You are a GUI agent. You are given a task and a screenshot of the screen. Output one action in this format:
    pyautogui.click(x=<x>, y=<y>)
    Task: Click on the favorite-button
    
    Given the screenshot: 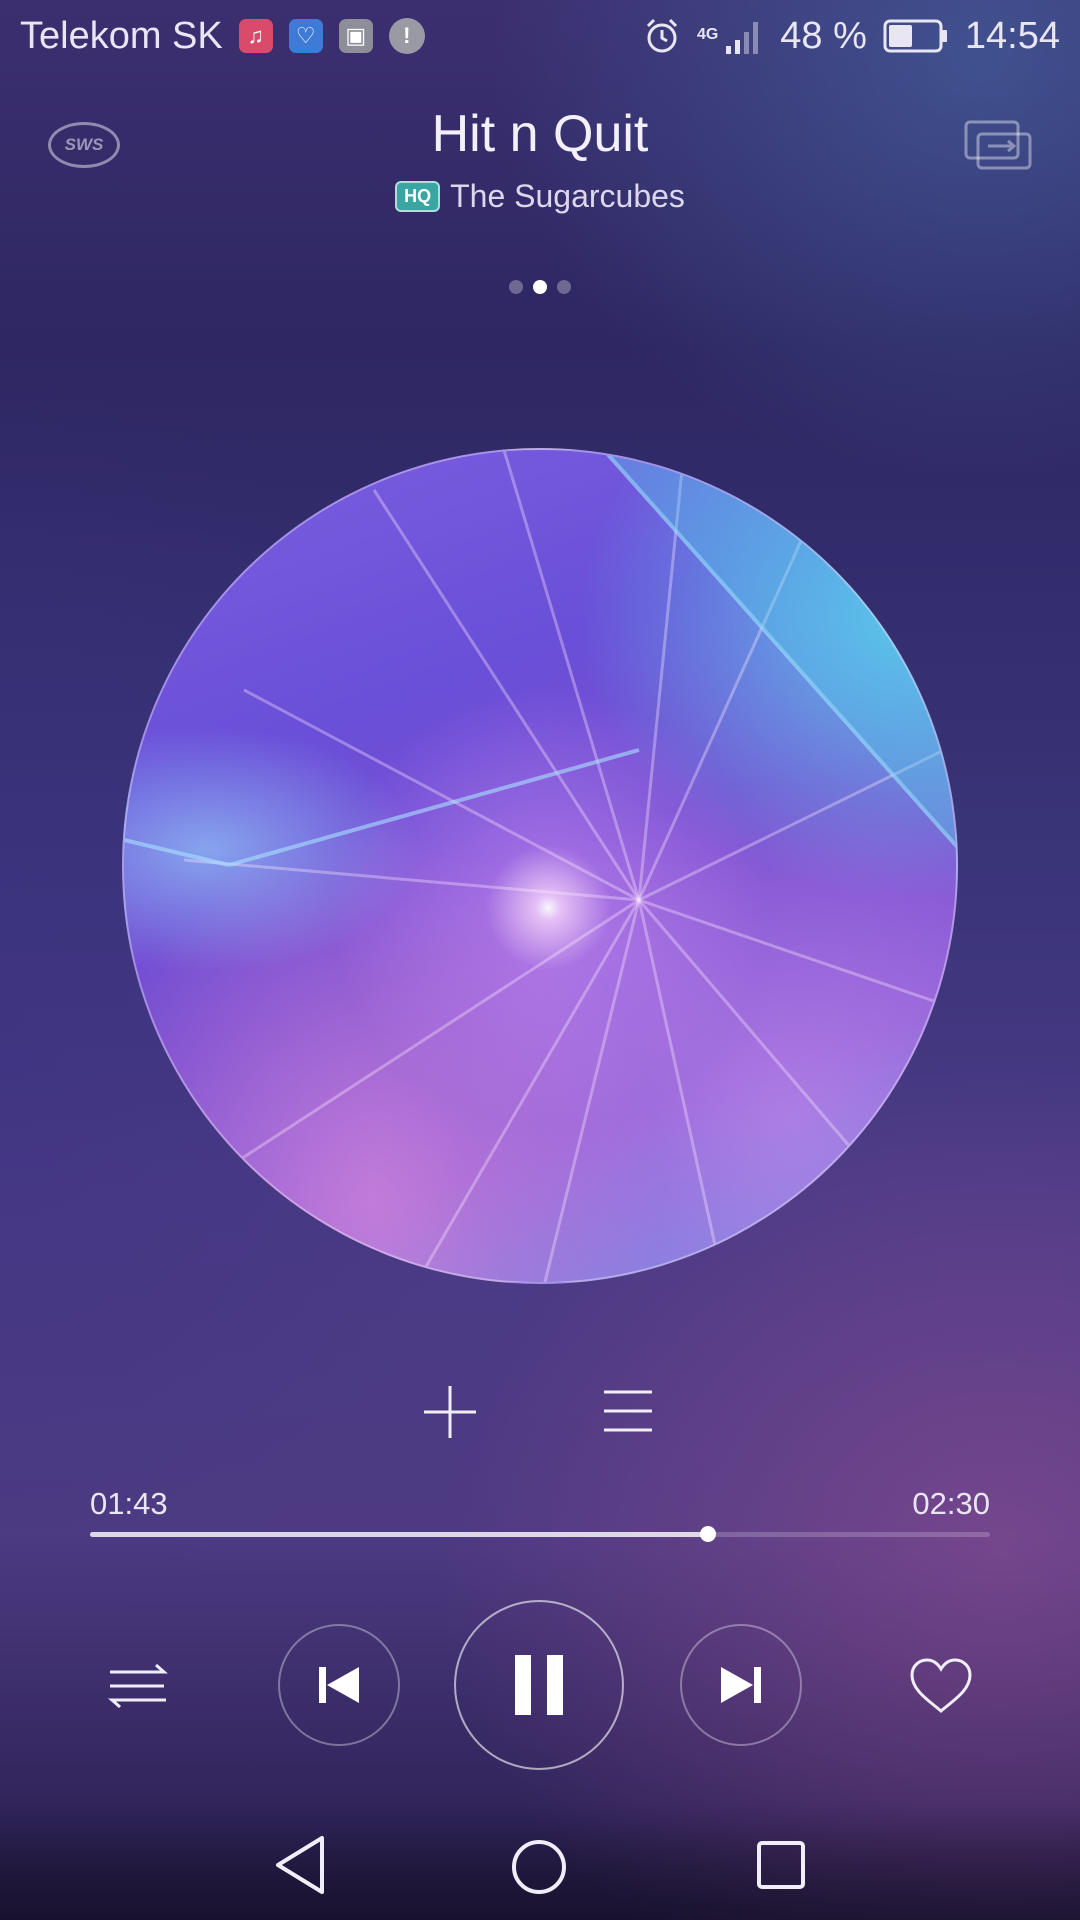 What is the action you would take?
    pyautogui.click(x=941, y=1686)
    